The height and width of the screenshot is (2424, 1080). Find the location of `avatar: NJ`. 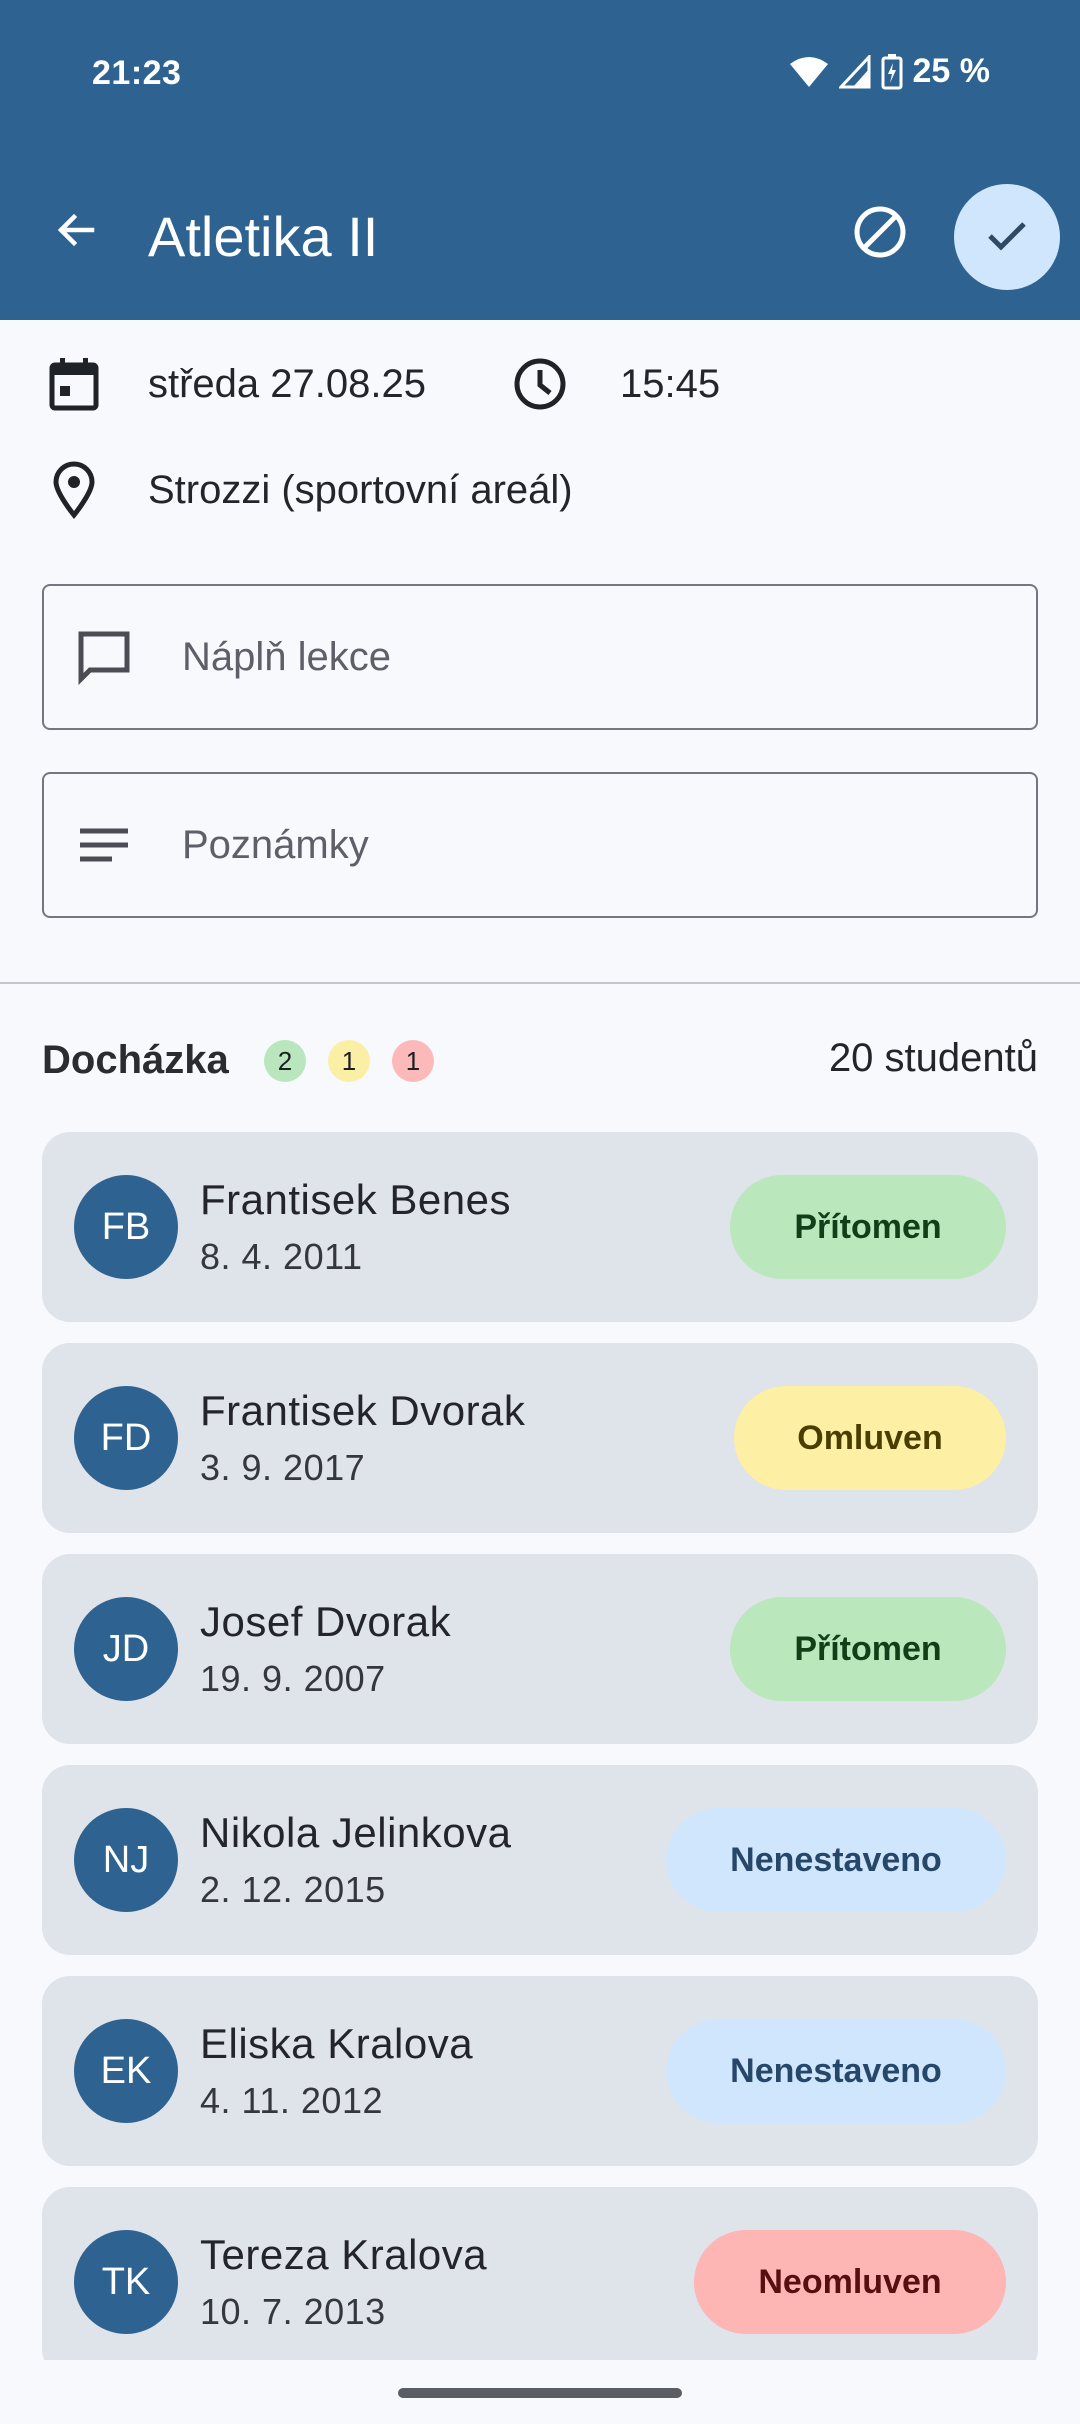

avatar: NJ is located at coordinates (126, 1860).